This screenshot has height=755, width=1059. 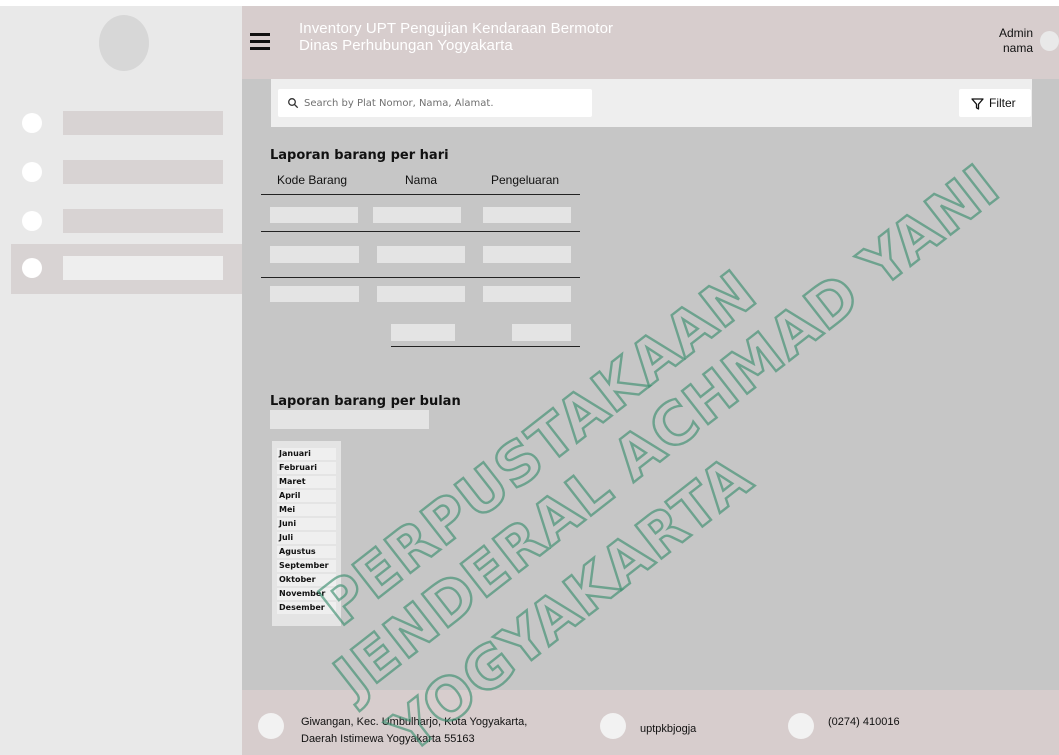 What do you see at coordinates (365, 401) in the screenshot?
I see `monthly-report-title: Laporan barang per bulan` at bounding box center [365, 401].